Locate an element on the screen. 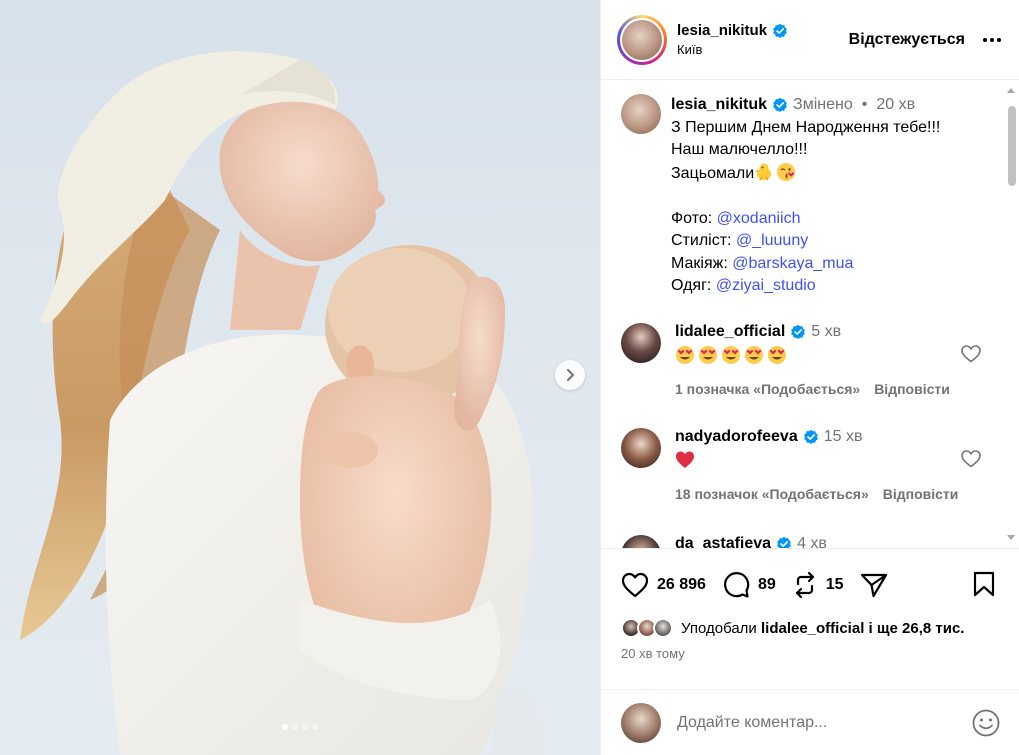  scroll-up-arrow-icon is located at coordinates (1011, 90).